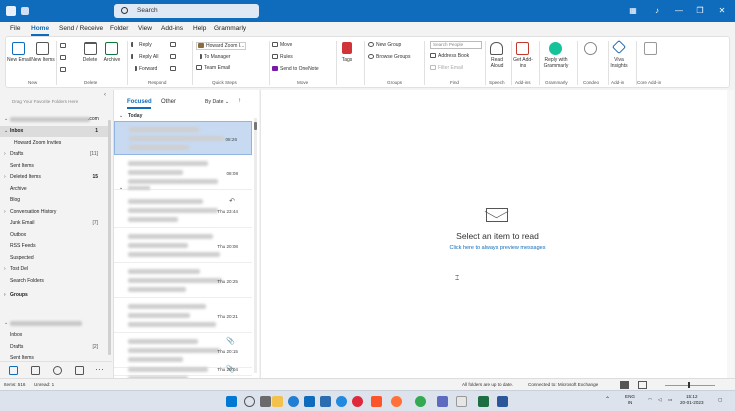  I want to click on brave-icon, so click(376, 401).